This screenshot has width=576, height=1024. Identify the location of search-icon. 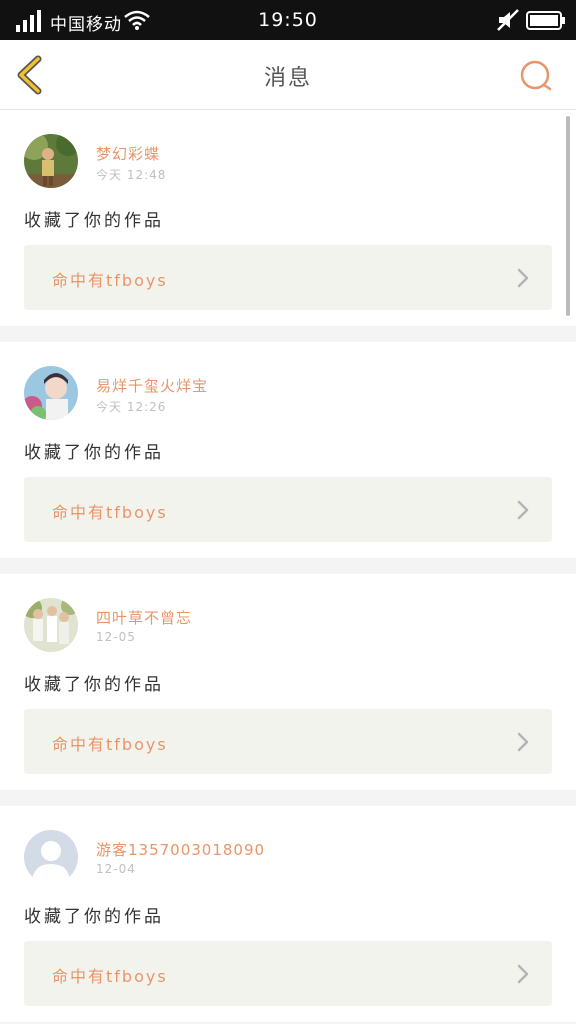
(536, 76).